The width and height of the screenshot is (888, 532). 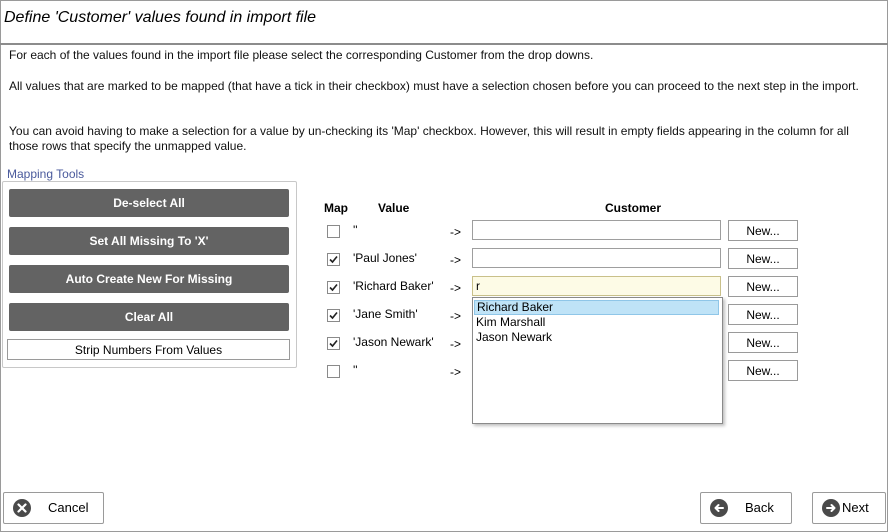 What do you see at coordinates (831, 508) in the screenshot?
I see `next-arrow-icon` at bounding box center [831, 508].